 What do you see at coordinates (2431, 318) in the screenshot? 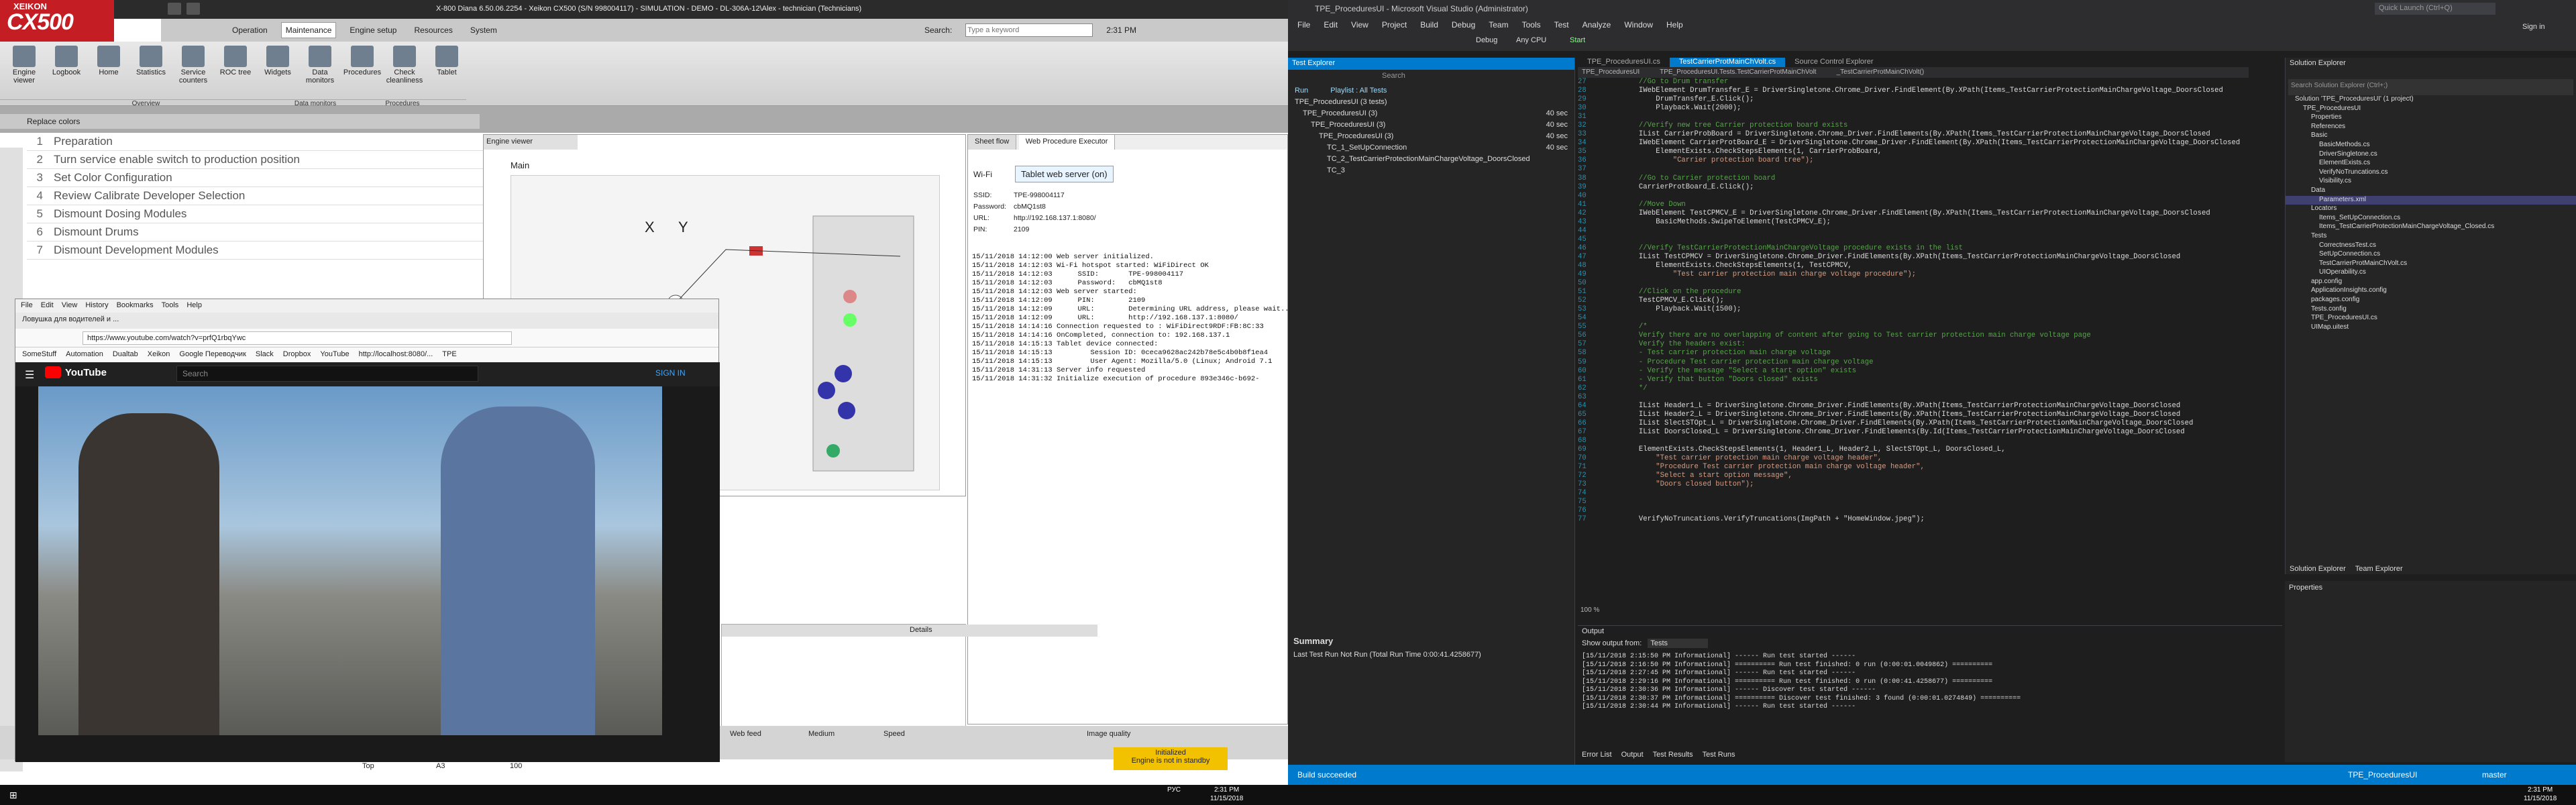
I see `solution-item: TPE_ProceduresUI.cs` at bounding box center [2431, 318].